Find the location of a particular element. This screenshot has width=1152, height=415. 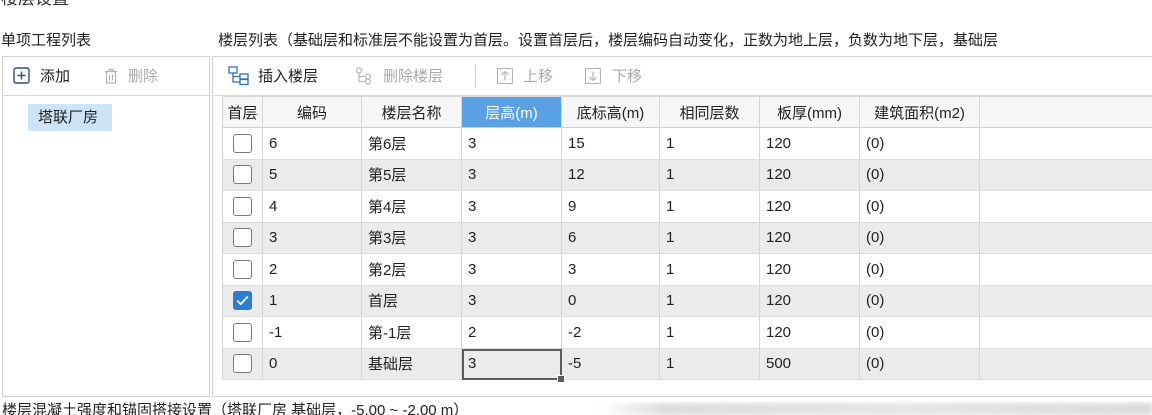

floor-code-cell: 1 is located at coordinates (312, 301).